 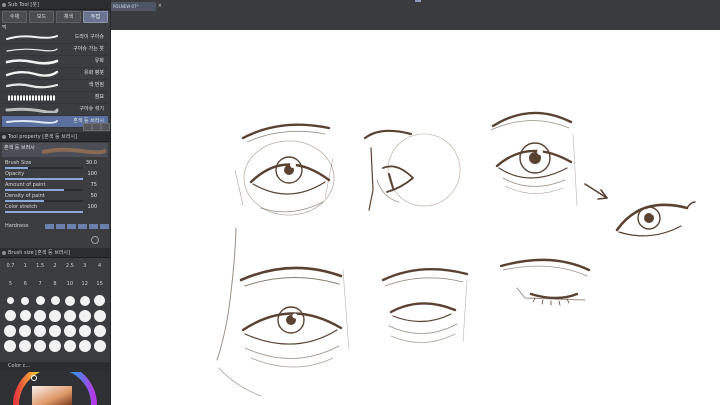 What do you see at coordinates (415, 15) in the screenshot?
I see `document-tab-bar: PDLNEW-07* ×` at bounding box center [415, 15].